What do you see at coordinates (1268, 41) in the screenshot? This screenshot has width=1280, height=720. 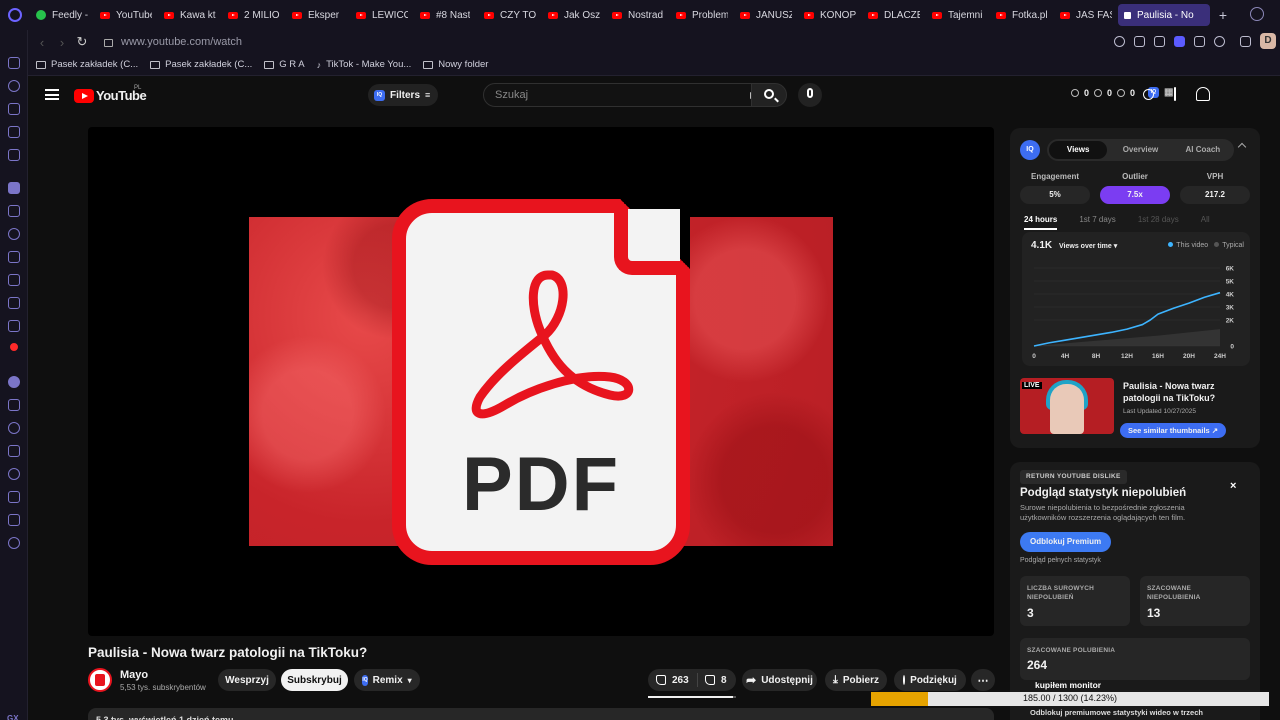 I see `profile-avatar: D` at bounding box center [1268, 41].